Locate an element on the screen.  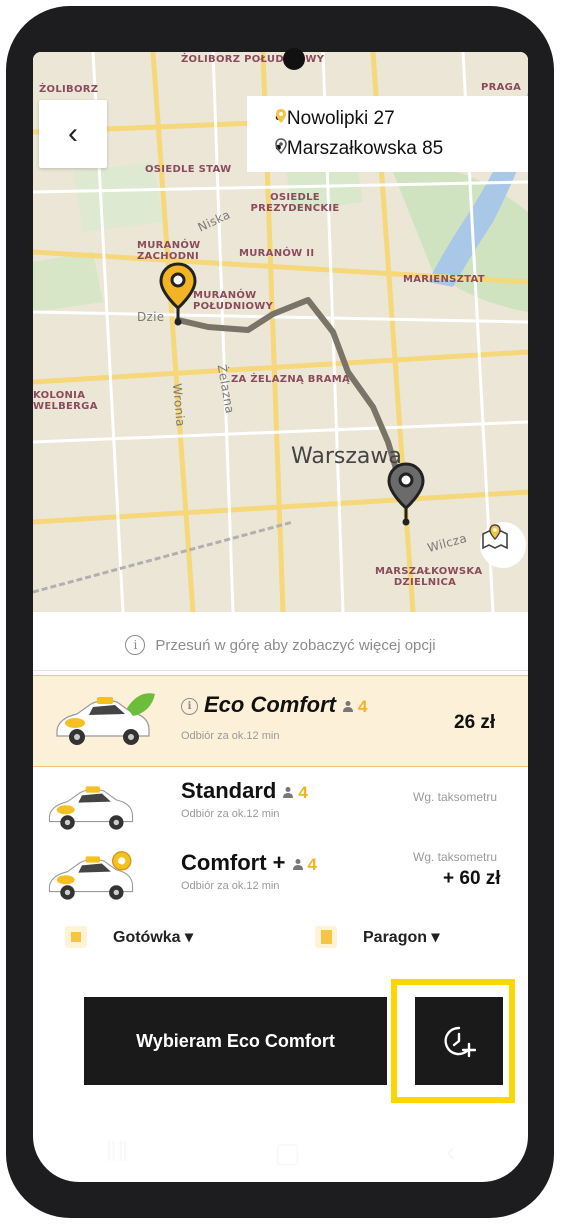
option-eco-comfort: i Eco Comfort 4 Odbiór za ok.12 min 26 zł is located at coordinates (280, 721).